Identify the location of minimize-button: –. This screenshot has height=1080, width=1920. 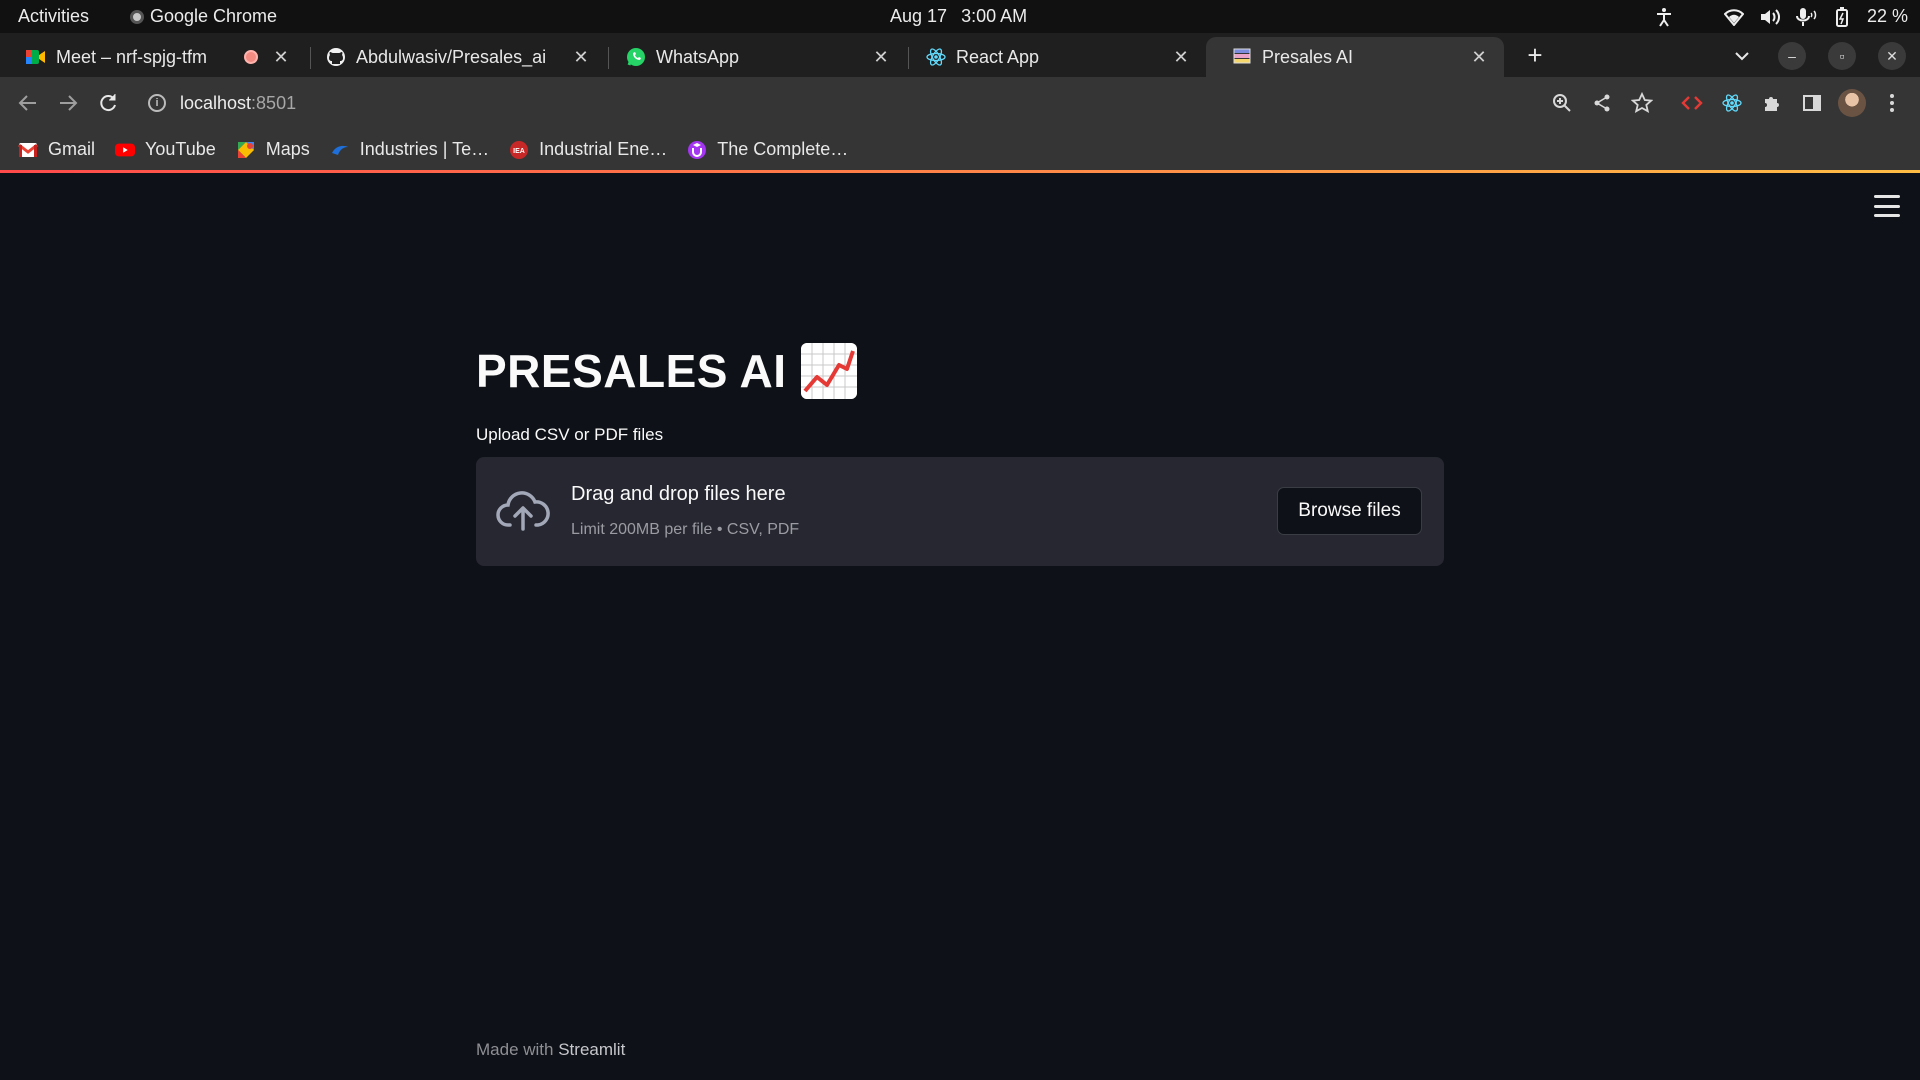
(1792, 56).